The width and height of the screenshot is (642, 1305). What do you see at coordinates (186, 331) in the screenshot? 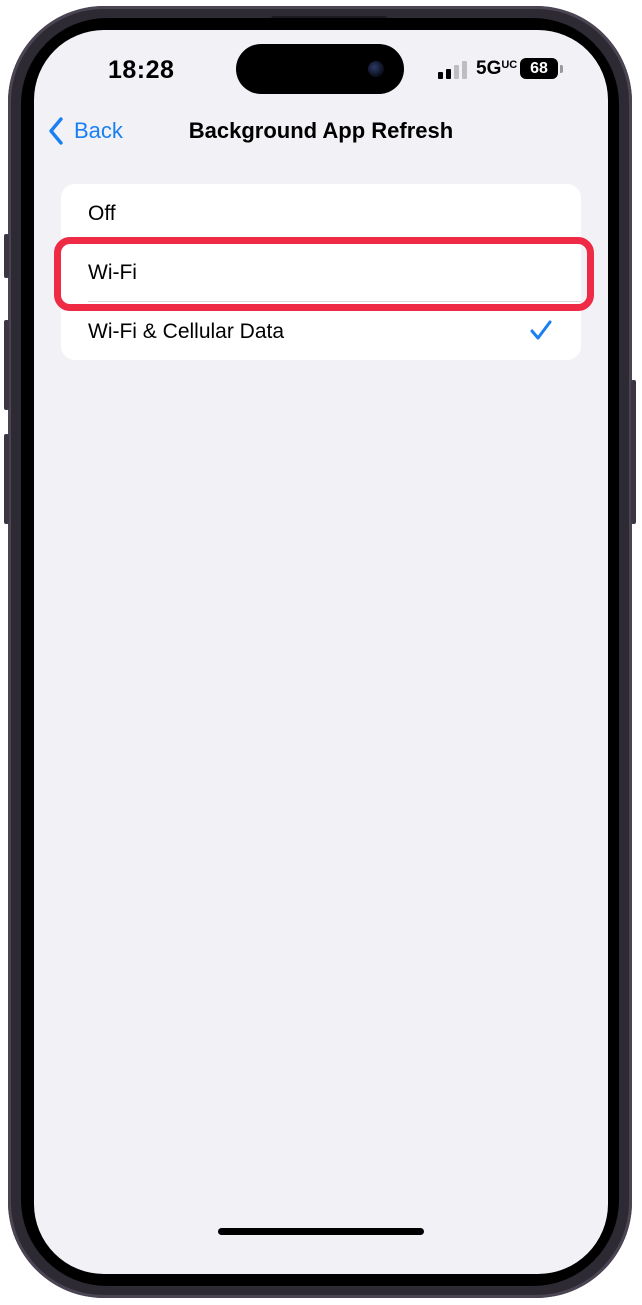
I see `option-label: Wi-Fi & Cellular Data` at bounding box center [186, 331].